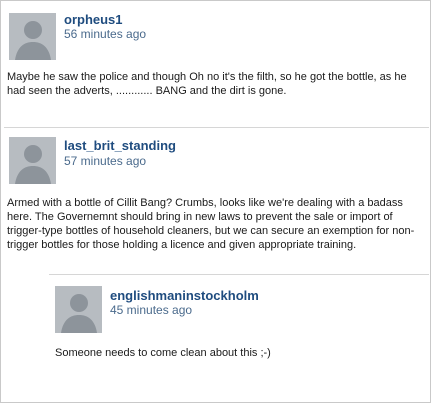 This screenshot has height=405, width=433. Describe the element at coordinates (105, 34) in the screenshot. I see `comment-timestamp: 56 minutes ago` at that location.